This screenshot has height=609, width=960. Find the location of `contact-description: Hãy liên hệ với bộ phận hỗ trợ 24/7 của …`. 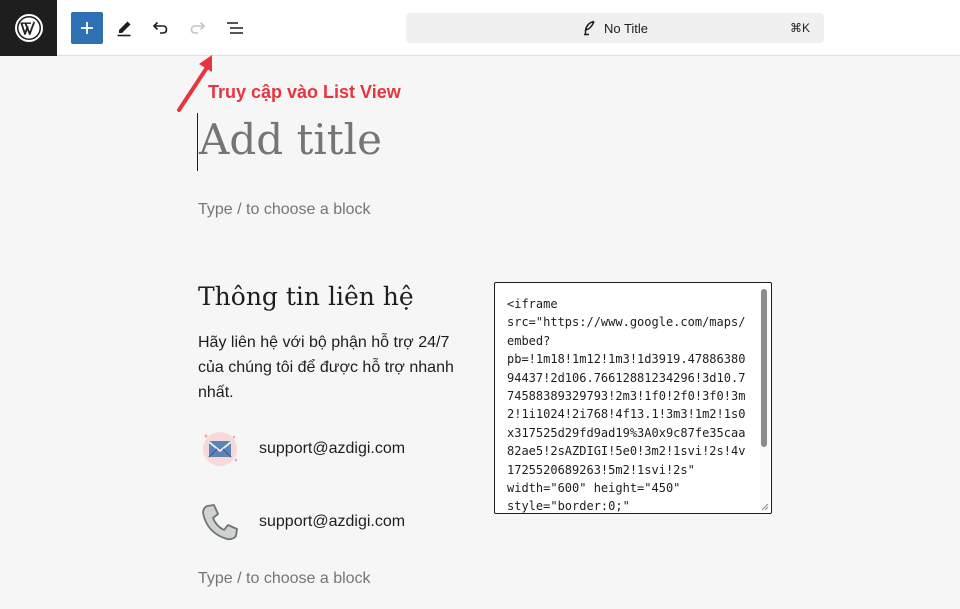

contact-description: Hãy liên hệ với bộ phận hỗ trợ 24/7 của … is located at coordinates (335, 367).